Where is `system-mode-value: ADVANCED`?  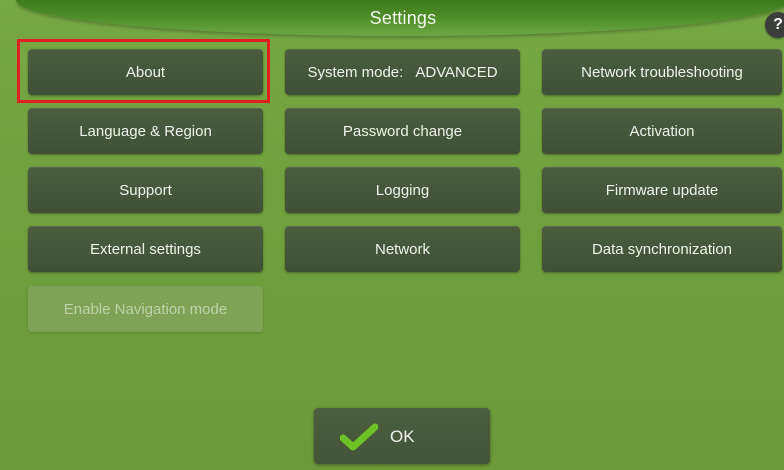 system-mode-value: ADVANCED is located at coordinates (456, 72).